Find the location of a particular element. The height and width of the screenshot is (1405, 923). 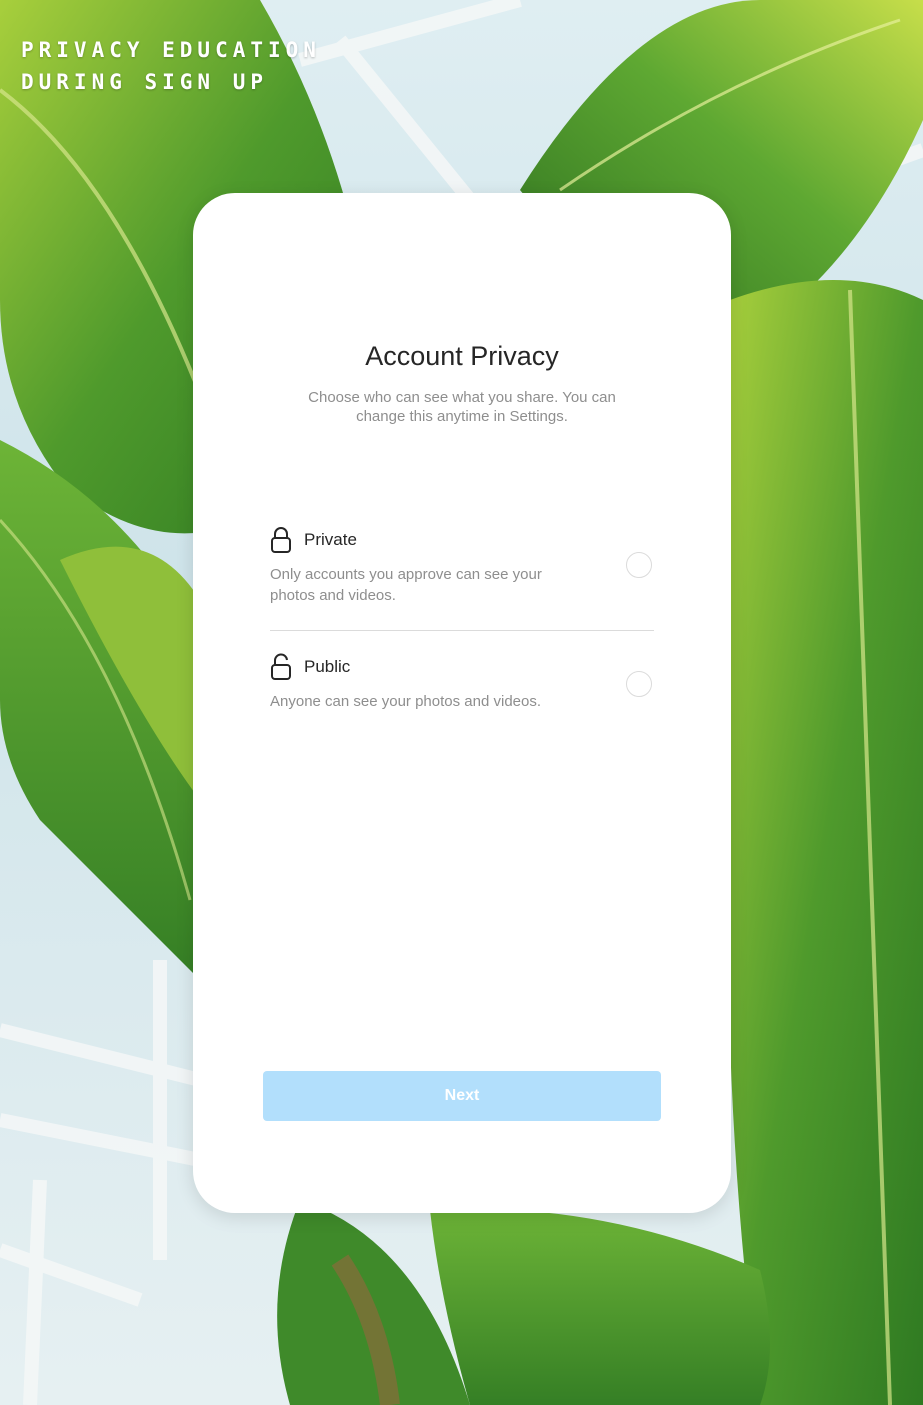

caption: Privacy Education During Sign Up is located at coordinates (171, 66).